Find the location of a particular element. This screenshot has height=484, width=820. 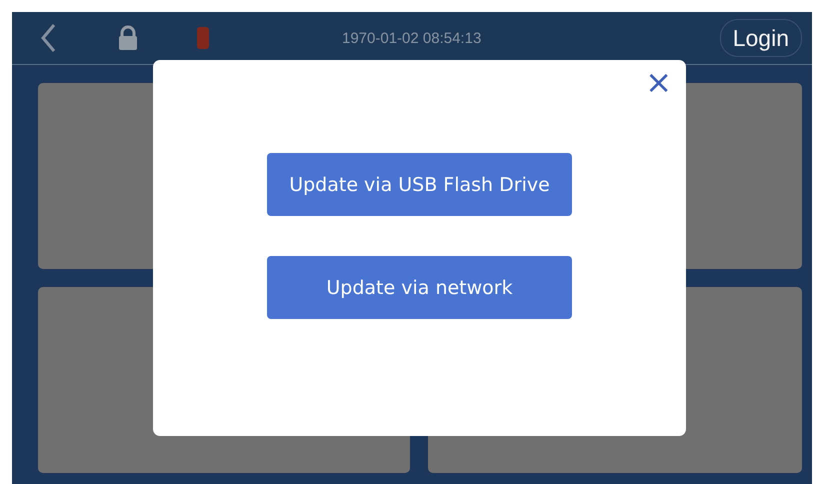

lock-icon is located at coordinates (128, 38).